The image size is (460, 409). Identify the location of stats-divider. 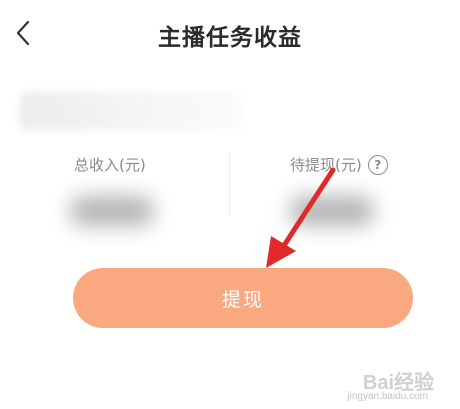
(229, 184).